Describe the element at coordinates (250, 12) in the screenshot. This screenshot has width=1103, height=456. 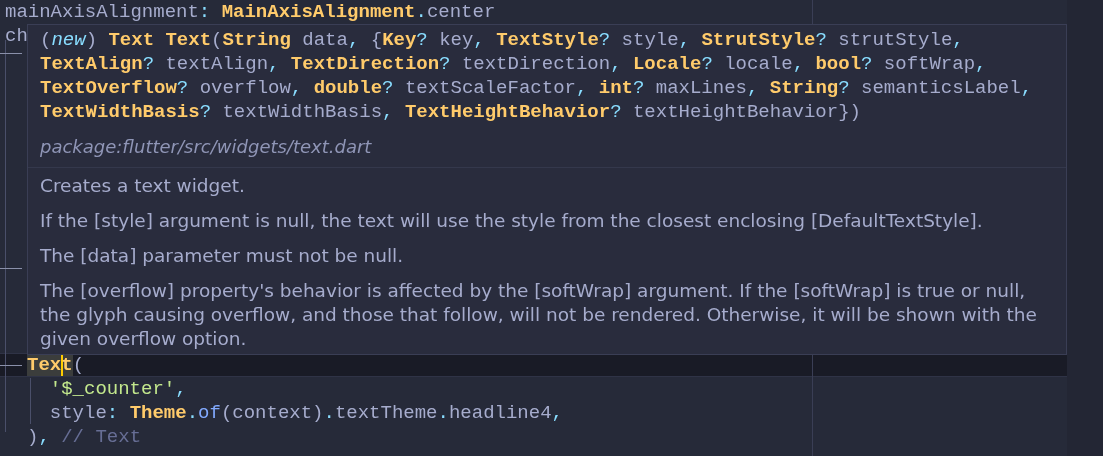
I see `code-line: mainAxisAlignment: MainAxisAlignment.center` at that location.